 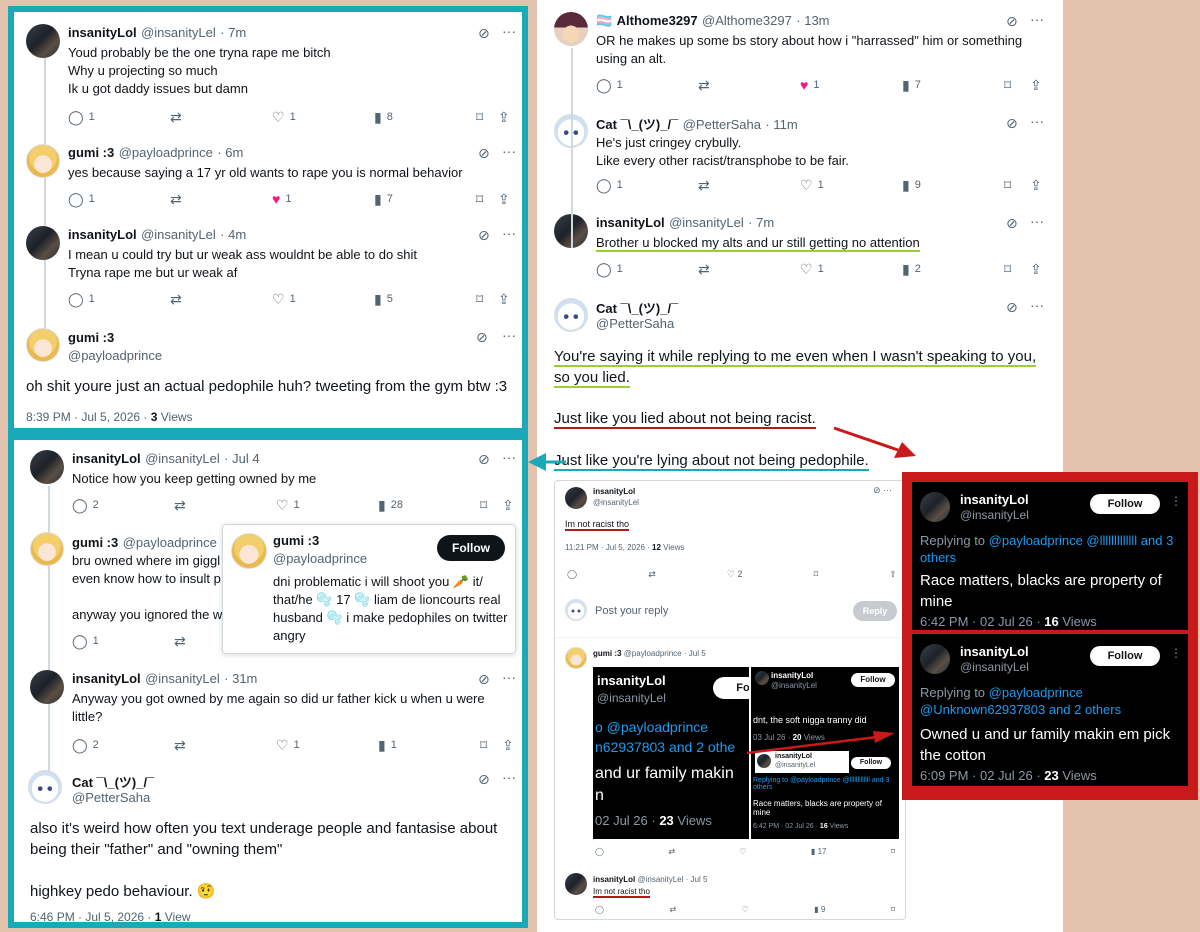 What do you see at coordinates (631, 611) in the screenshot?
I see `reply-input: Post your reply` at bounding box center [631, 611].